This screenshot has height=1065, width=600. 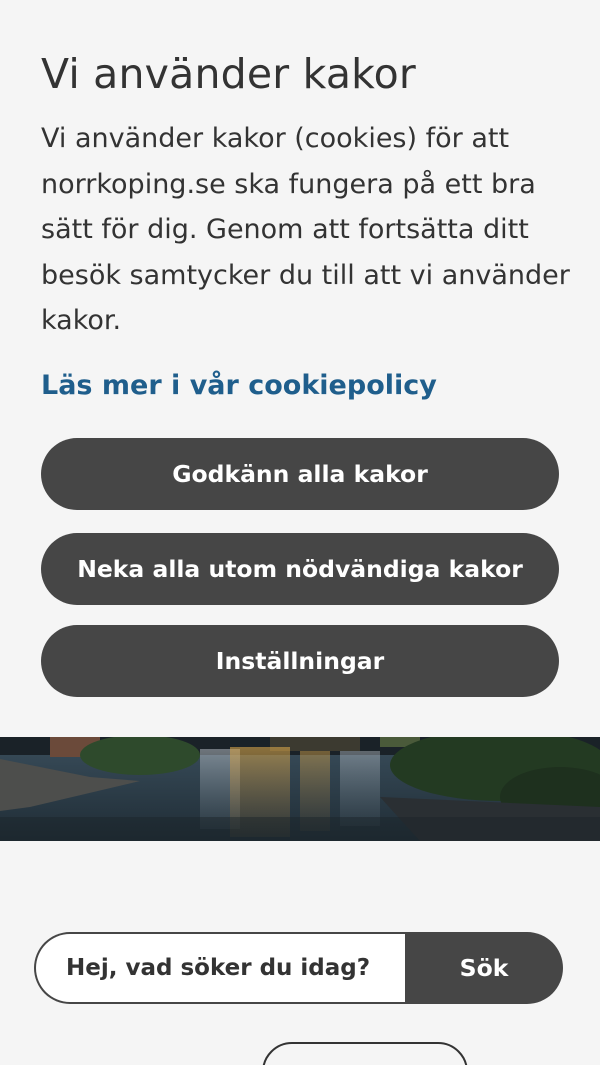 I want to click on accept-all-cookies-button: Godkänn alla kakor, so click(x=300, y=474).